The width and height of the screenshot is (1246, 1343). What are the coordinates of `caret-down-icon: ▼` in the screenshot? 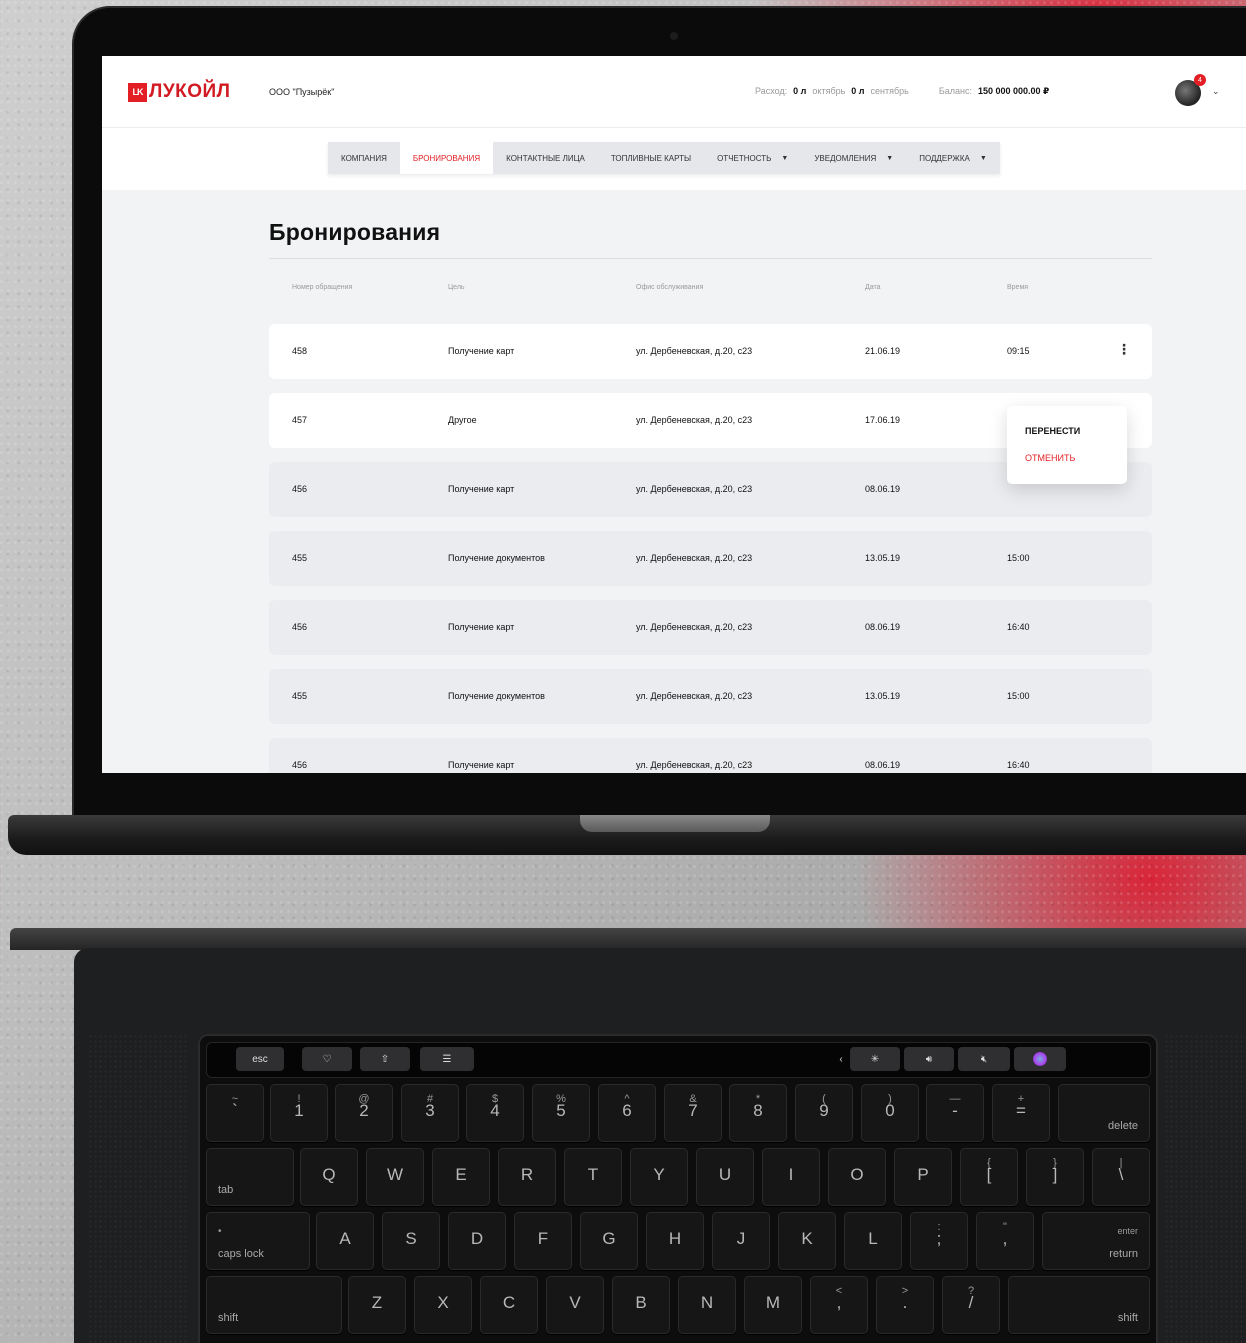 It's located at (890, 158).